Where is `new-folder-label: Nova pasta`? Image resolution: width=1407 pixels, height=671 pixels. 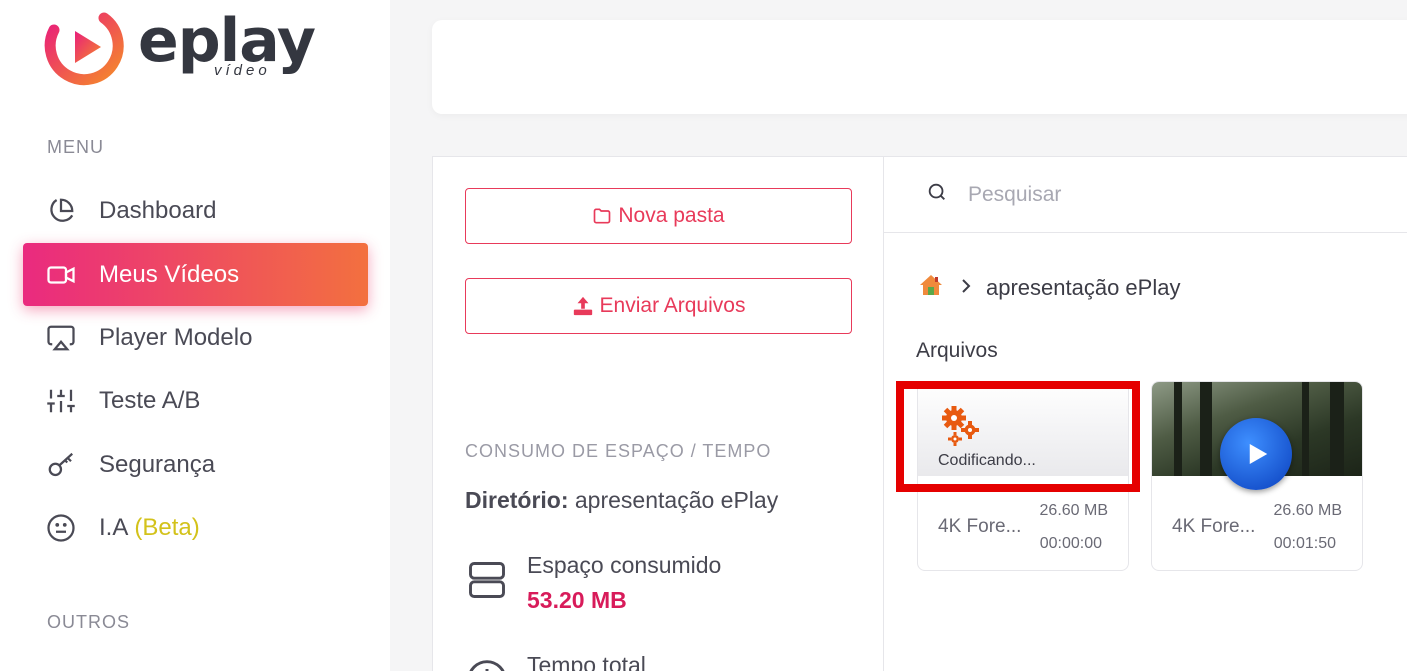 new-folder-label: Nova pasta is located at coordinates (671, 215).